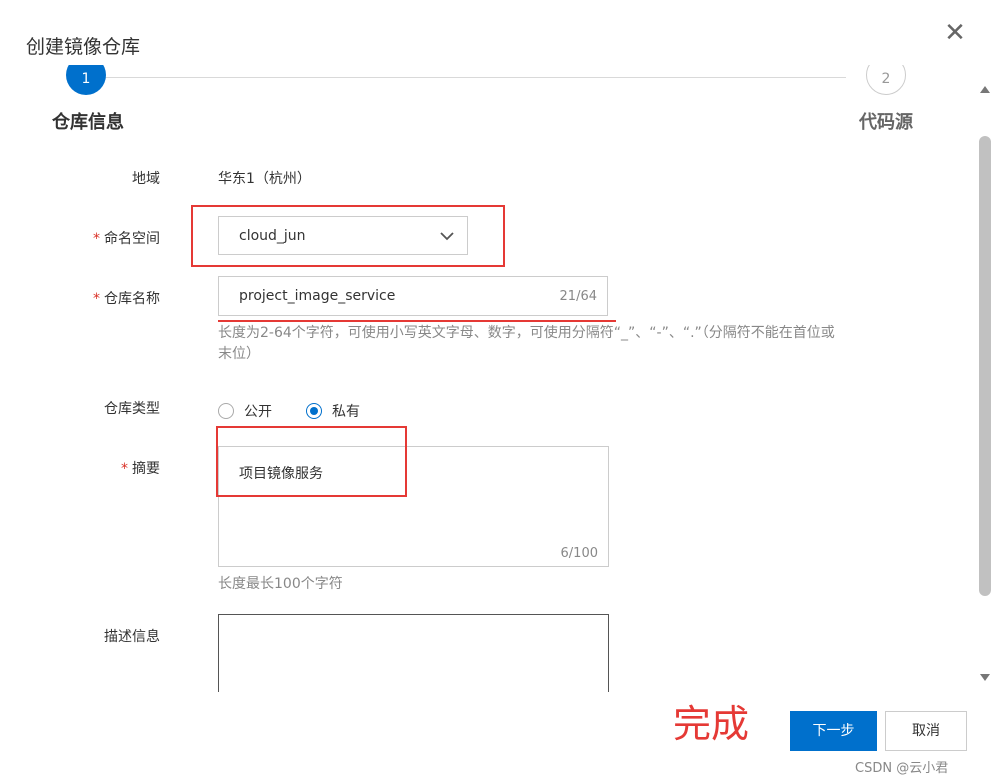  What do you see at coordinates (902, 768) in the screenshot?
I see `watermark: CSDN @云小君` at bounding box center [902, 768].